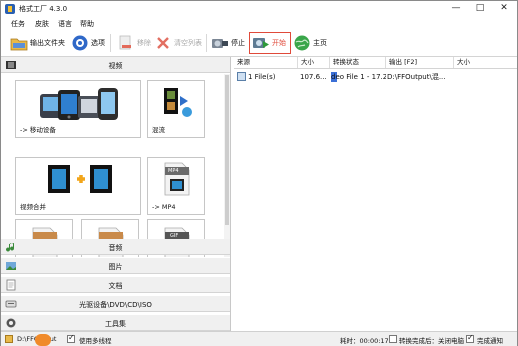 This screenshot has height=346, width=518. What do you see at coordinates (43, 9) in the screenshot?
I see `window-title: 格式工厂 4.3.0` at bounding box center [43, 9].